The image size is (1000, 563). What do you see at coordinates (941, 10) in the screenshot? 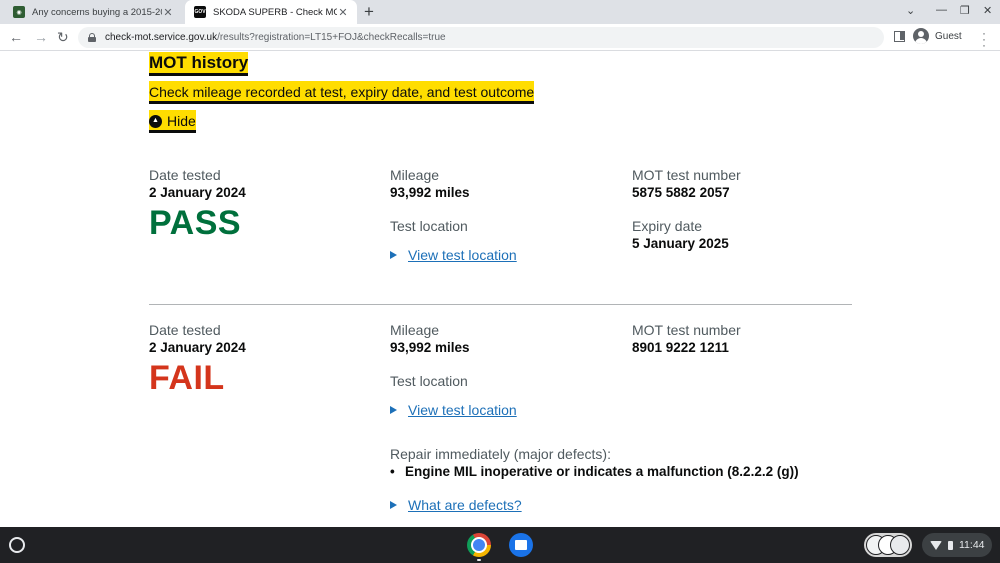
I see `minimize-icon: —` at bounding box center [941, 10].